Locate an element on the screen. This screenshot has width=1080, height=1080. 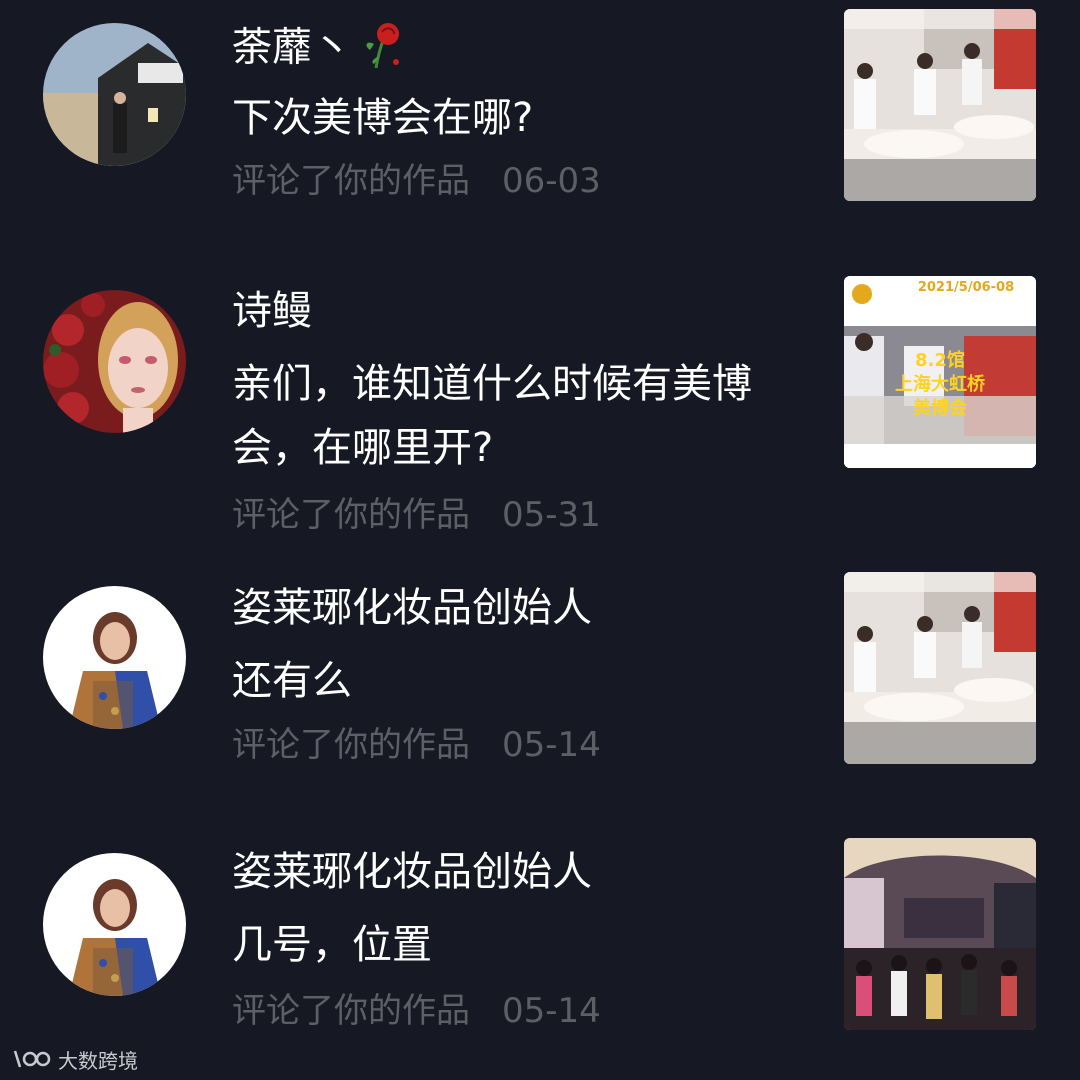
watermark: 大数跨境 is located at coordinates (75, 1059).